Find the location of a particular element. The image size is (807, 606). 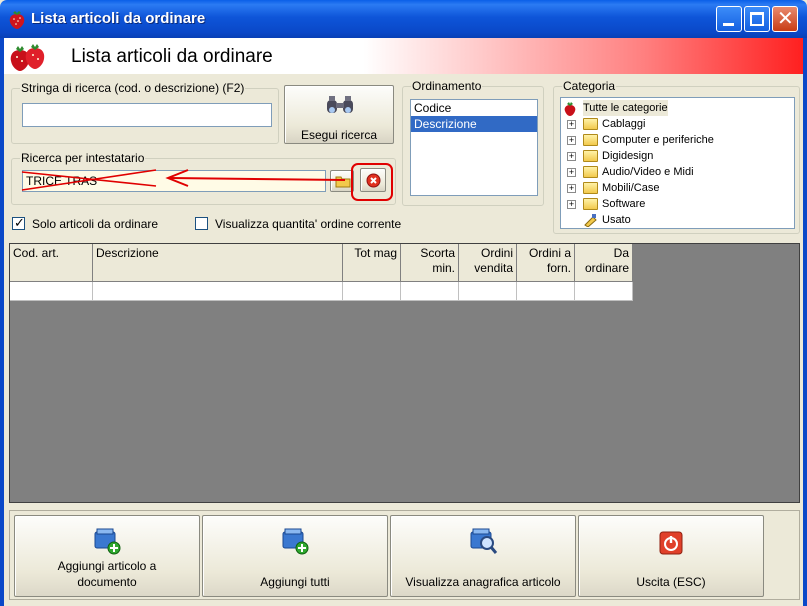

binoculars-icon is located at coordinates (340, 104).